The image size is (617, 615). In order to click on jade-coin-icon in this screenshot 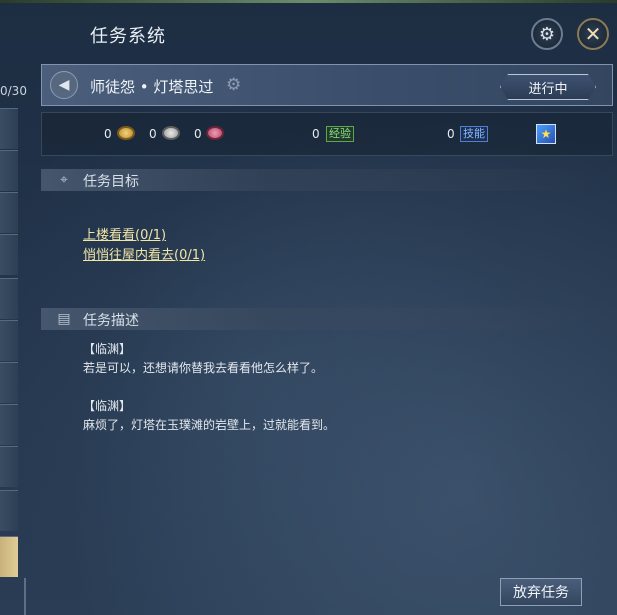, I will do `click(215, 133)`.